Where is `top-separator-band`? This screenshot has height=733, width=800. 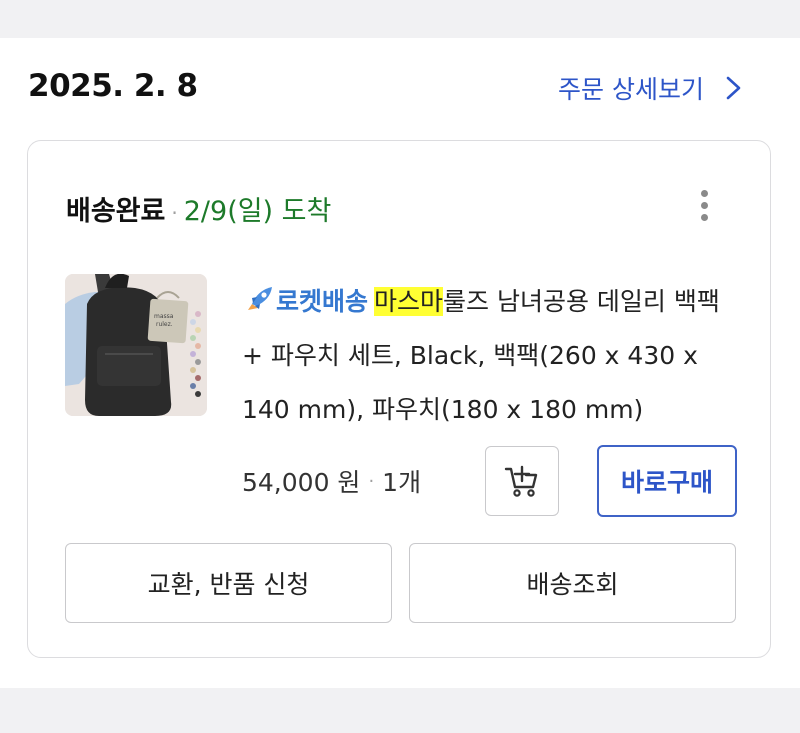
top-separator-band is located at coordinates (400, 19).